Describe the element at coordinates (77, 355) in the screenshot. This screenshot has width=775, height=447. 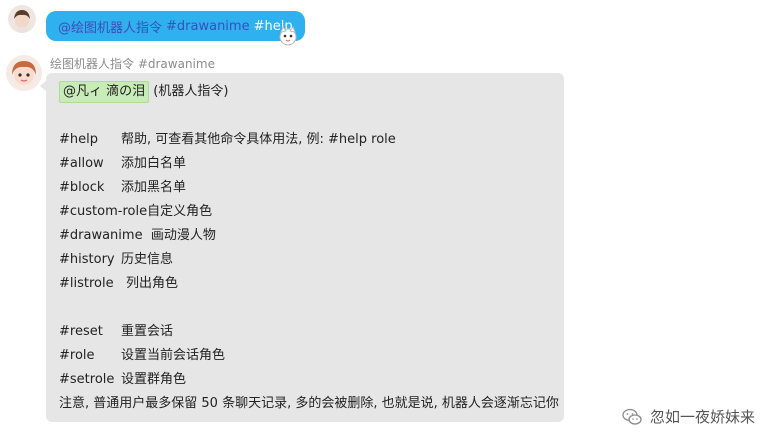
I see `command-name: #role` at that location.